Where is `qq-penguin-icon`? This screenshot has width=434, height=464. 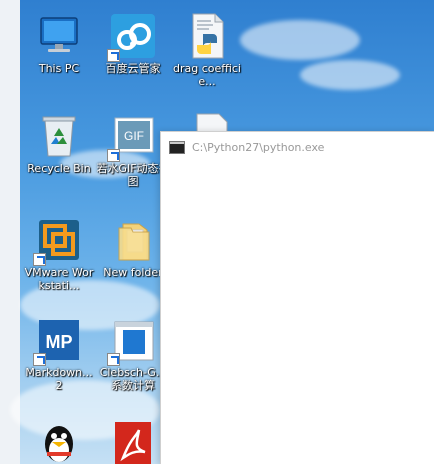 qq-penguin-icon is located at coordinates (59, 441).